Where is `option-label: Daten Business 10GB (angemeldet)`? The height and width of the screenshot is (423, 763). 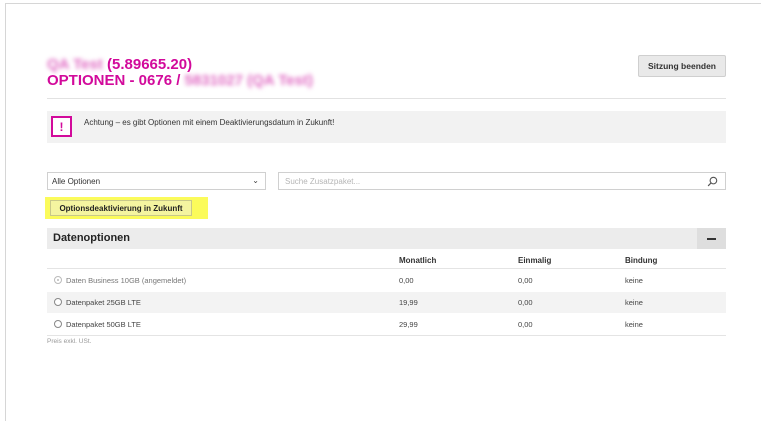 option-label: Daten Business 10GB (angemeldet) is located at coordinates (126, 280).